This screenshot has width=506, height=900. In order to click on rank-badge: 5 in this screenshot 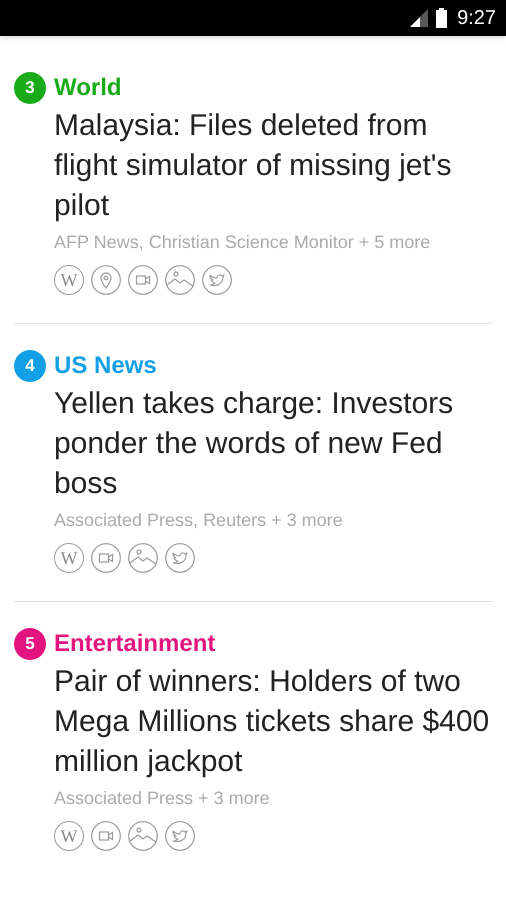, I will do `click(30, 644)`.